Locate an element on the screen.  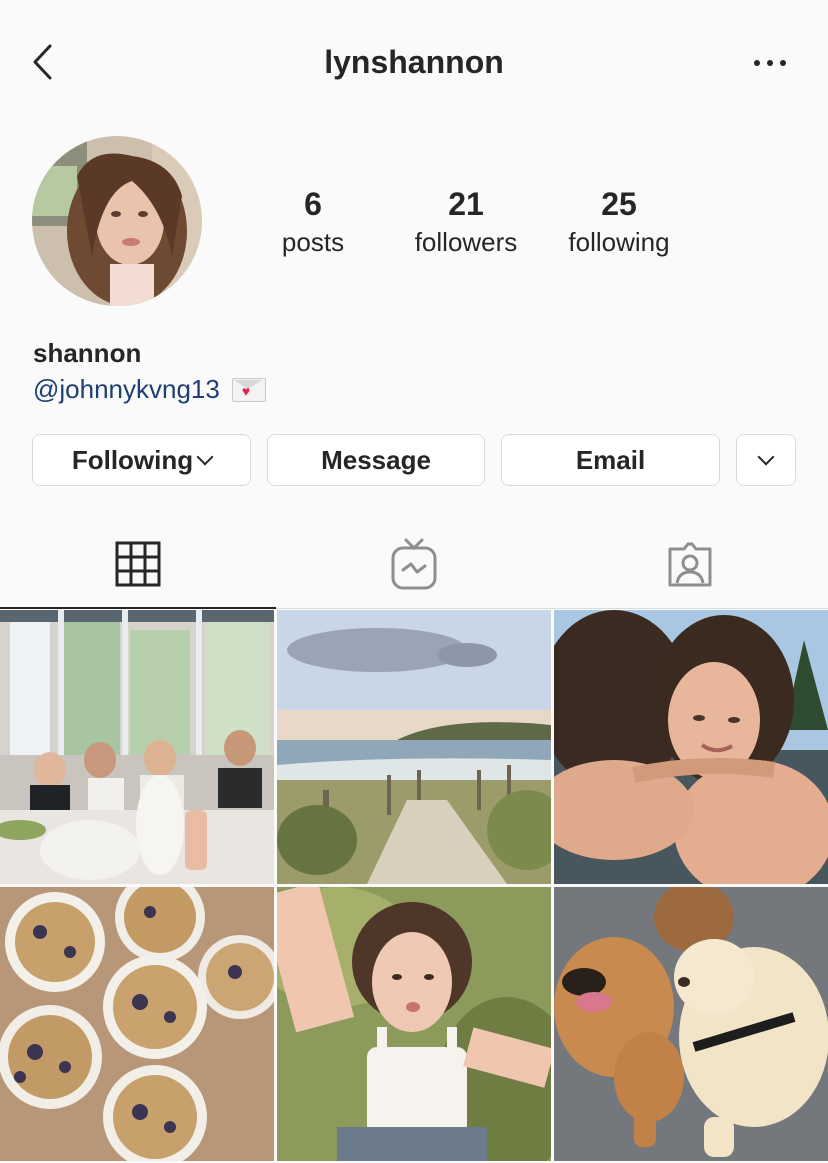
igtv-icon is located at coordinates (414, 564).